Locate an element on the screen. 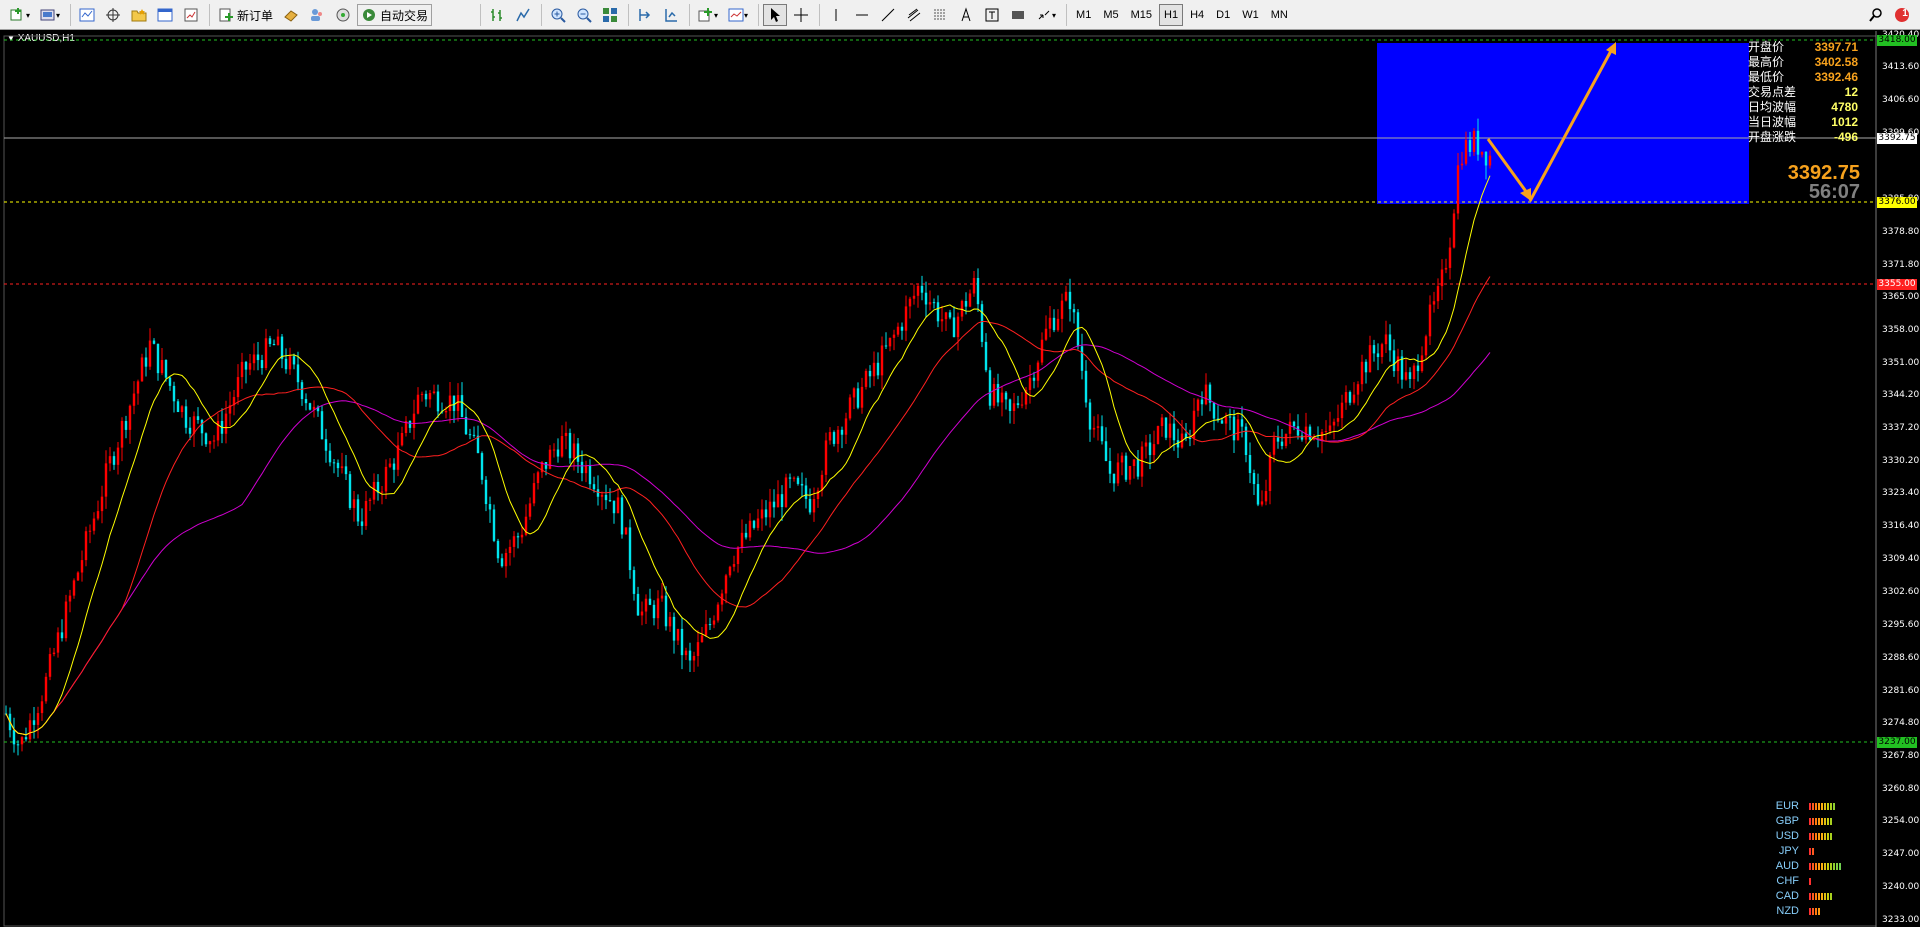 This screenshot has height=927, width=1920. timeframe-h4: H4 is located at coordinates (1197, 15).